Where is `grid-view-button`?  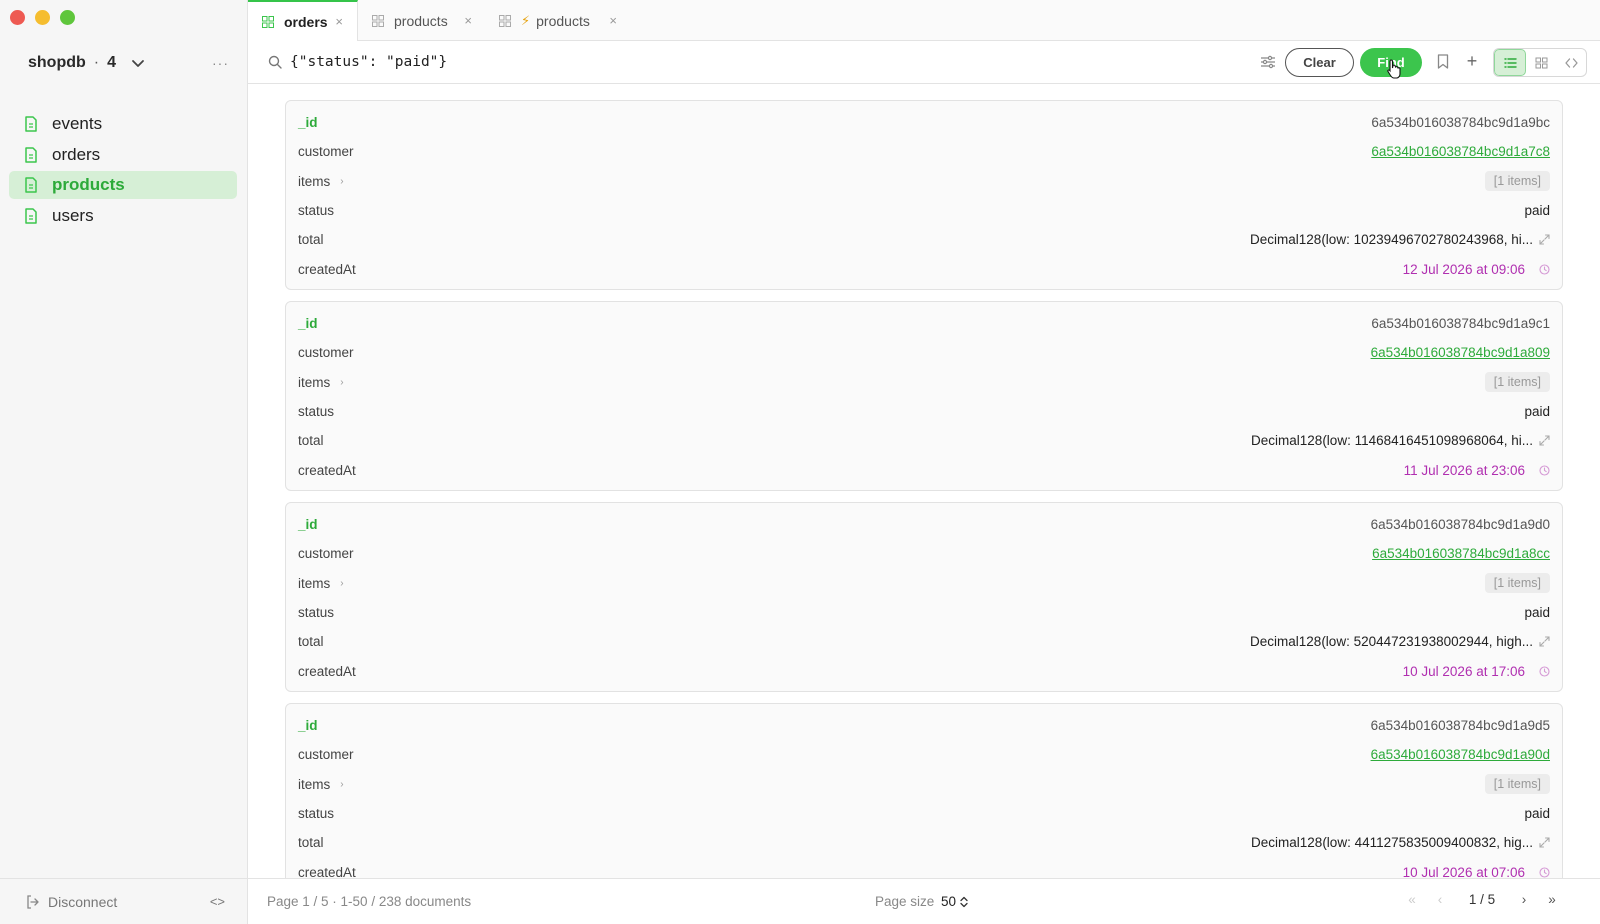
grid-view-button is located at coordinates (1541, 62).